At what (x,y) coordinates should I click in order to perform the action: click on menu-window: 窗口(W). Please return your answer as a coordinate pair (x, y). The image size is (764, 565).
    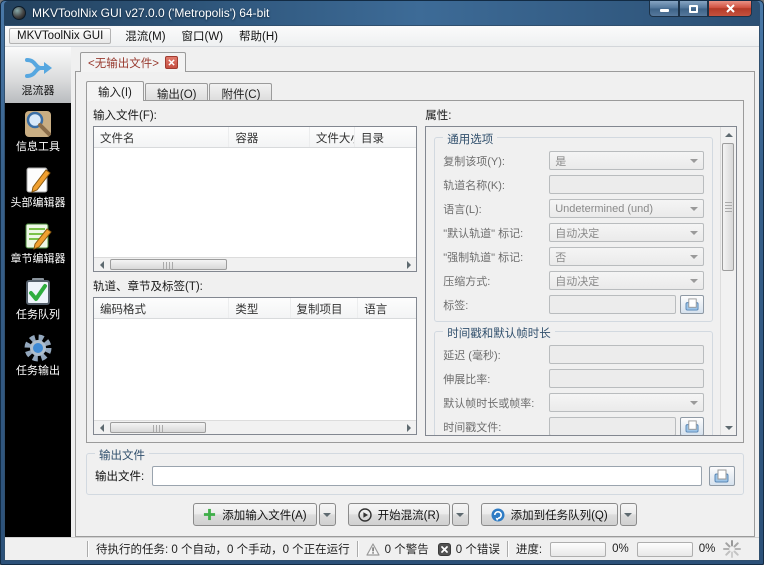
    Looking at the image, I should click on (203, 36).